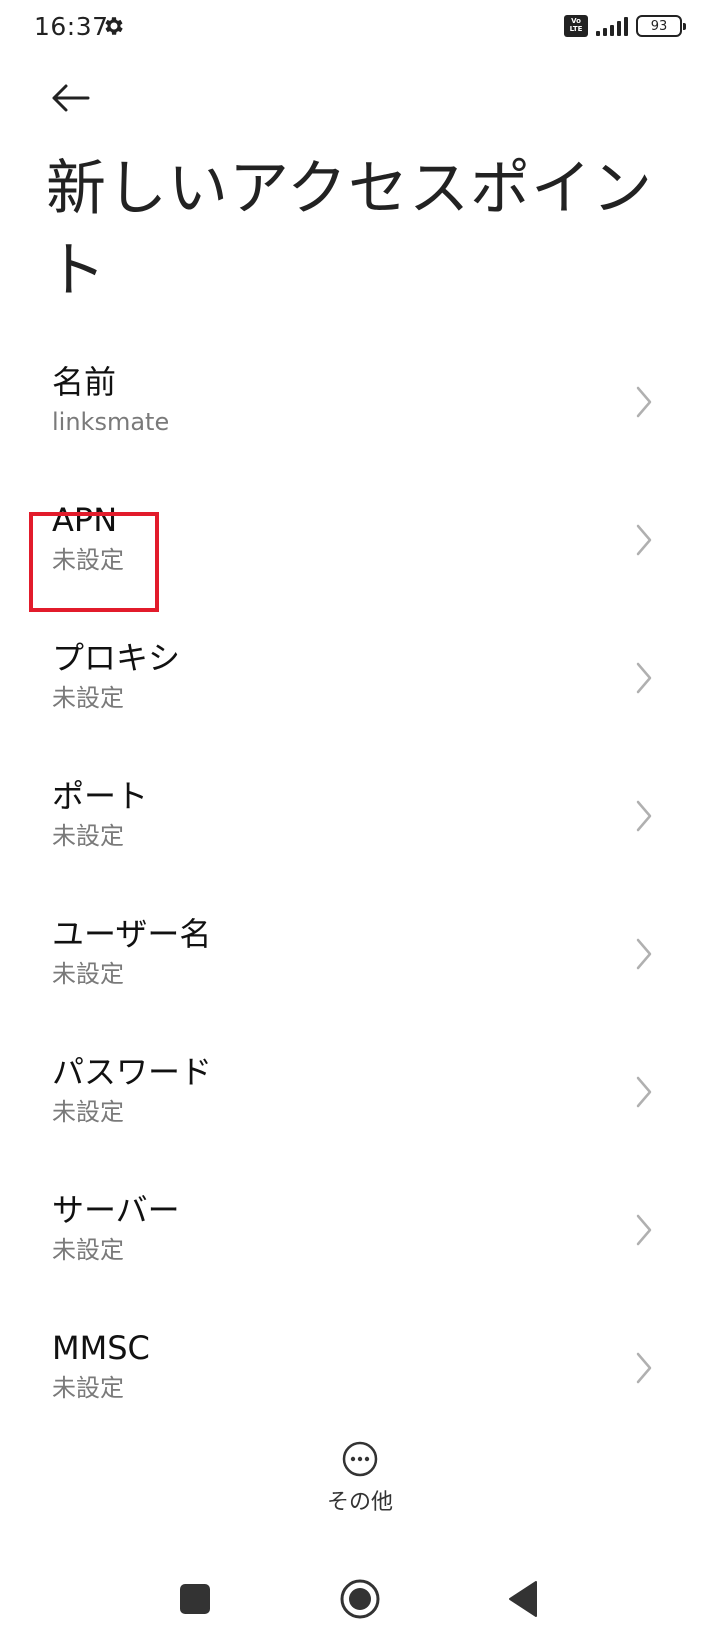 This screenshot has height=1650, width=720. What do you see at coordinates (71, 26) in the screenshot?
I see `status-time: 16:37` at bounding box center [71, 26].